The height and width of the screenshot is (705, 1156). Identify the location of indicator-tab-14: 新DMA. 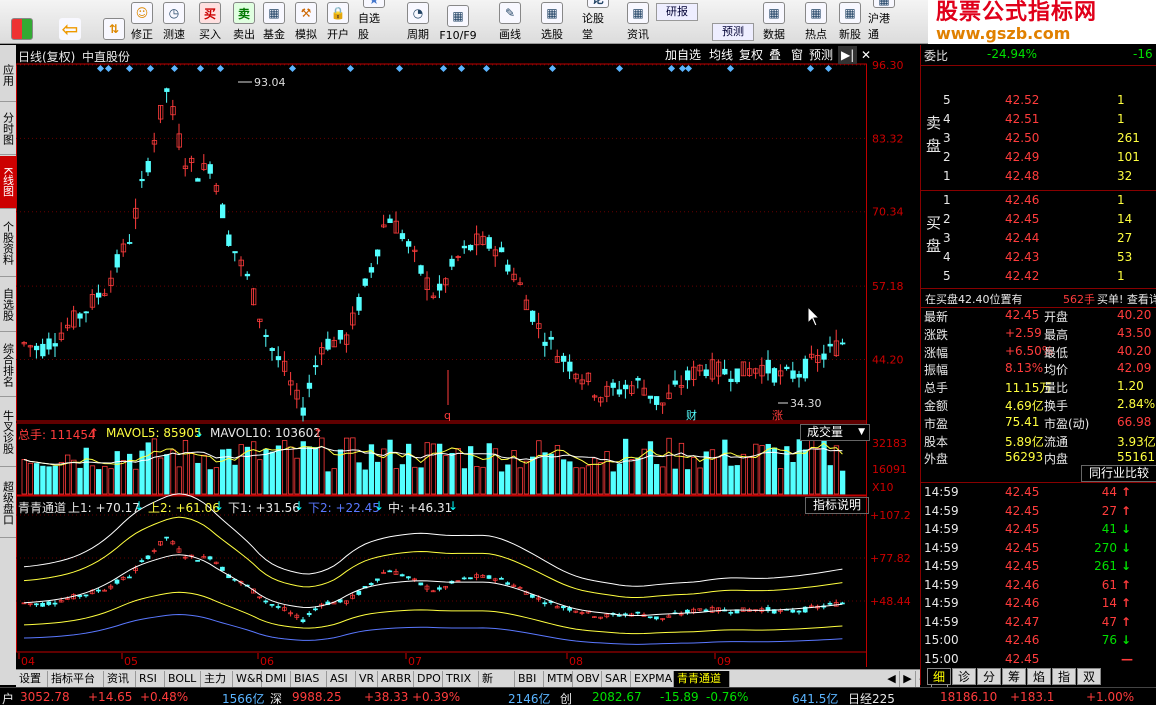
(497, 686).